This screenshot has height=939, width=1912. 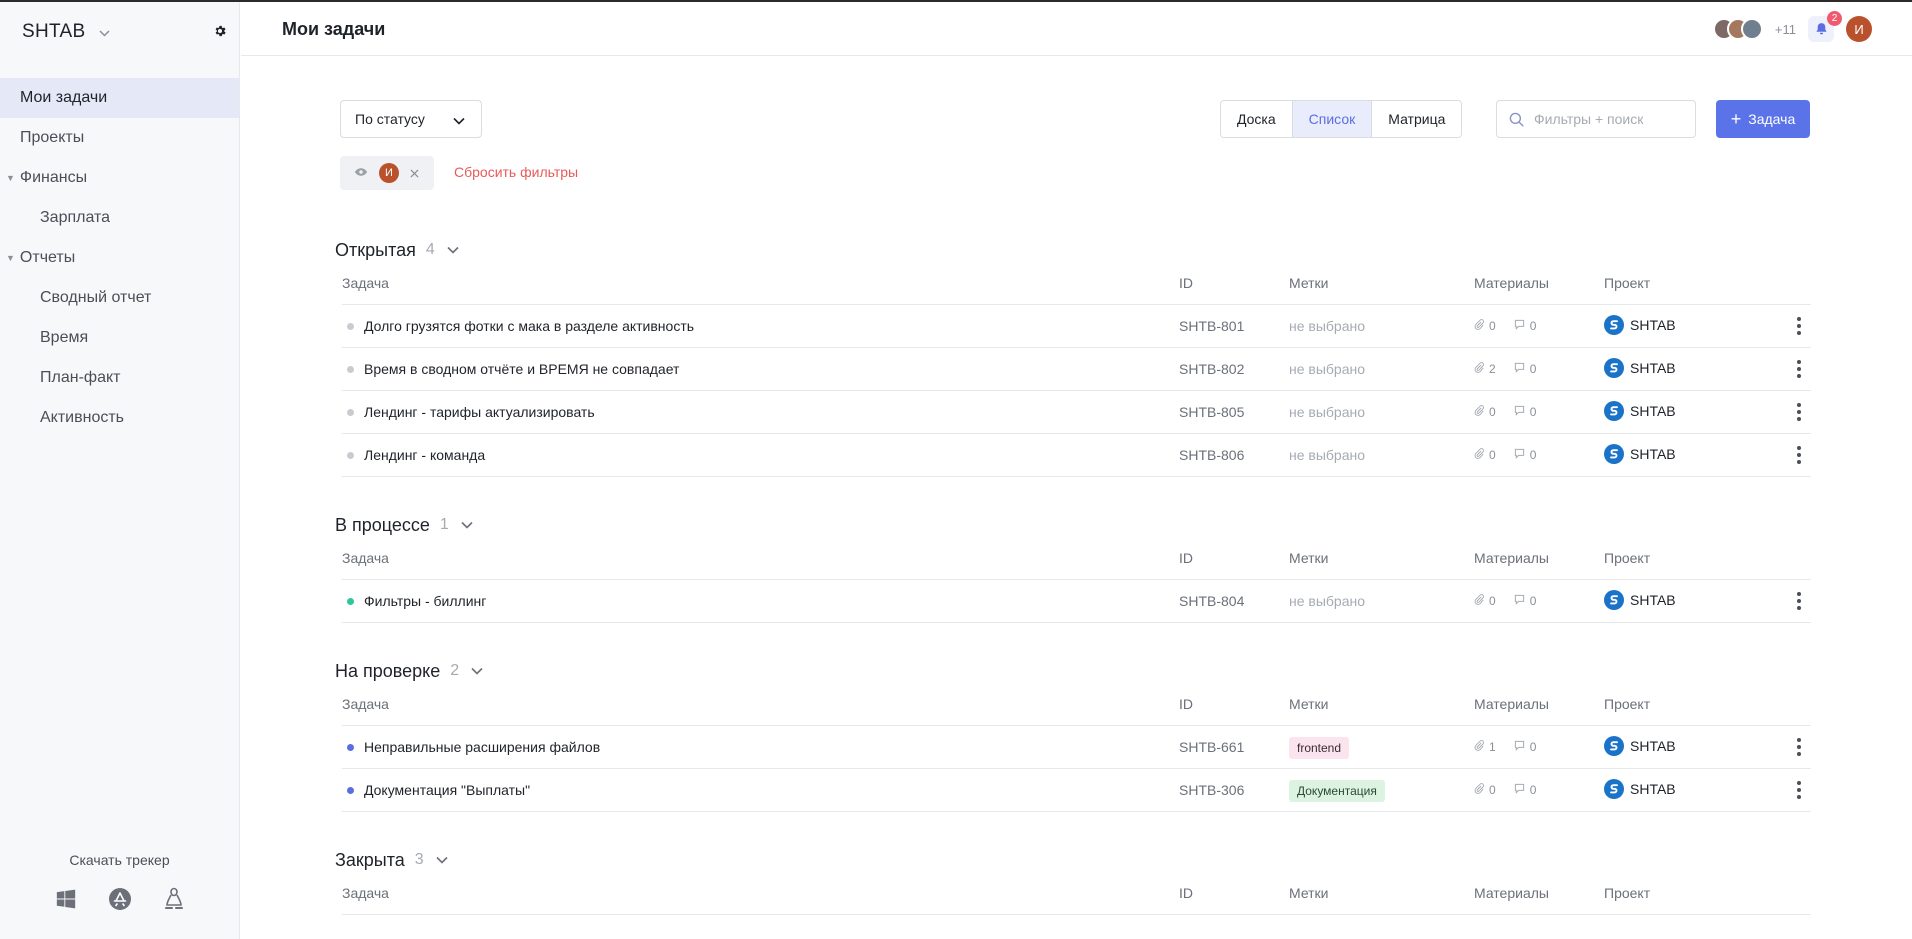 I want to click on column-header-id: ID, so click(x=1186, y=893).